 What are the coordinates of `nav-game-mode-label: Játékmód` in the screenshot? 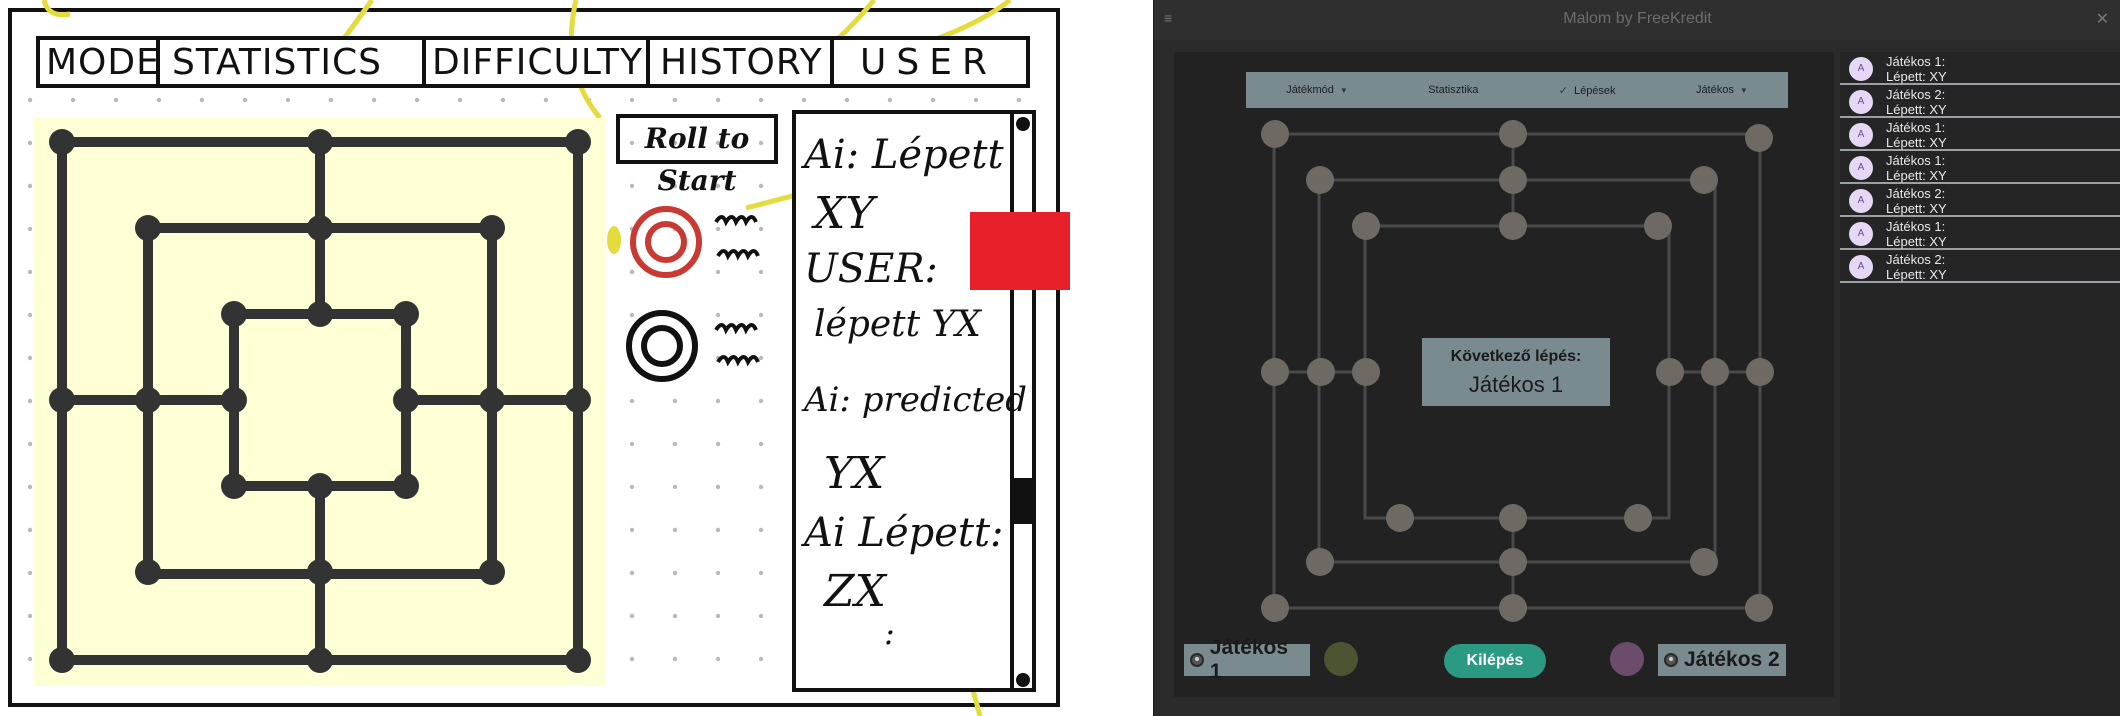 It's located at (1310, 90).